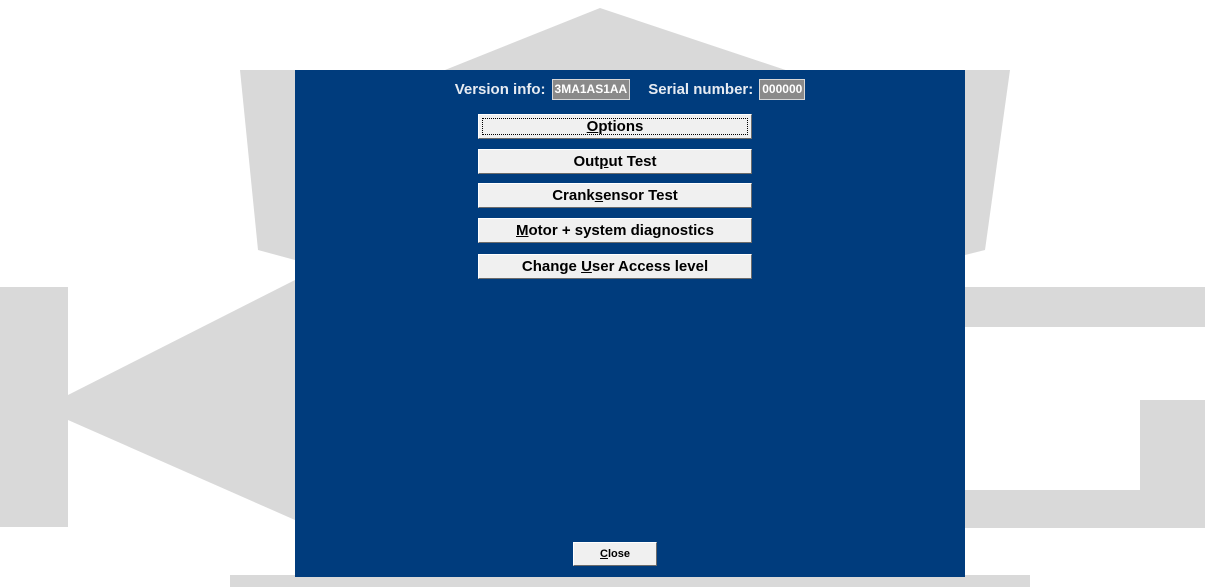 The height and width of the screenshot is (587, 1205). Describe the element at coordinates (1085, 307) in the screenshot. I see `watermark-letter-s-top` at that location.